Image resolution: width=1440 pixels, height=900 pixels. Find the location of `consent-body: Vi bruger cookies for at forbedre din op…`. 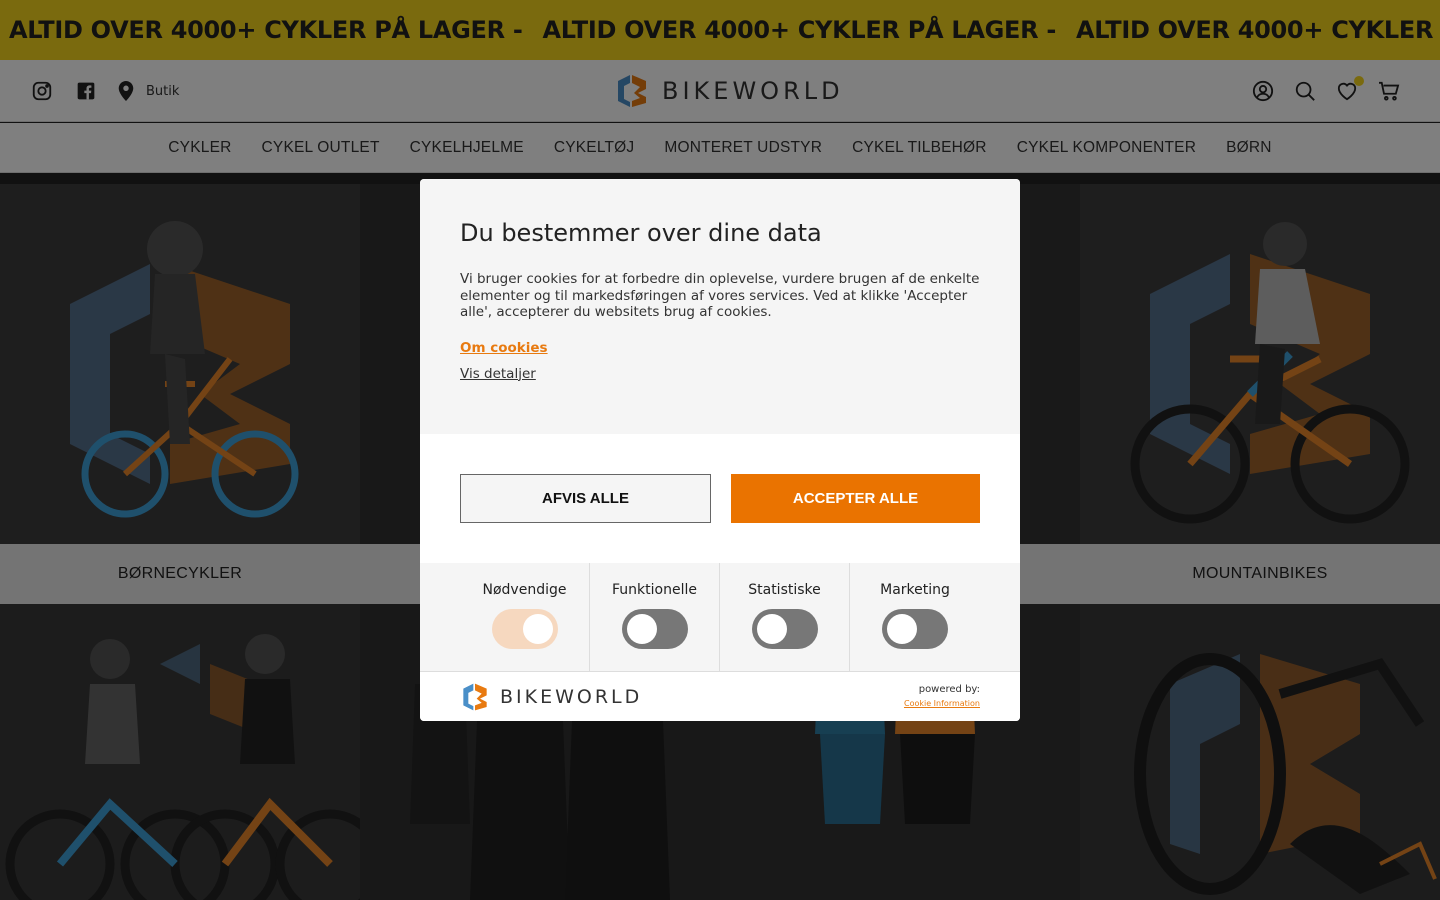

consent-body: Vi bruger cookies for at forbedre din op… is located at coordinates (720, 295).